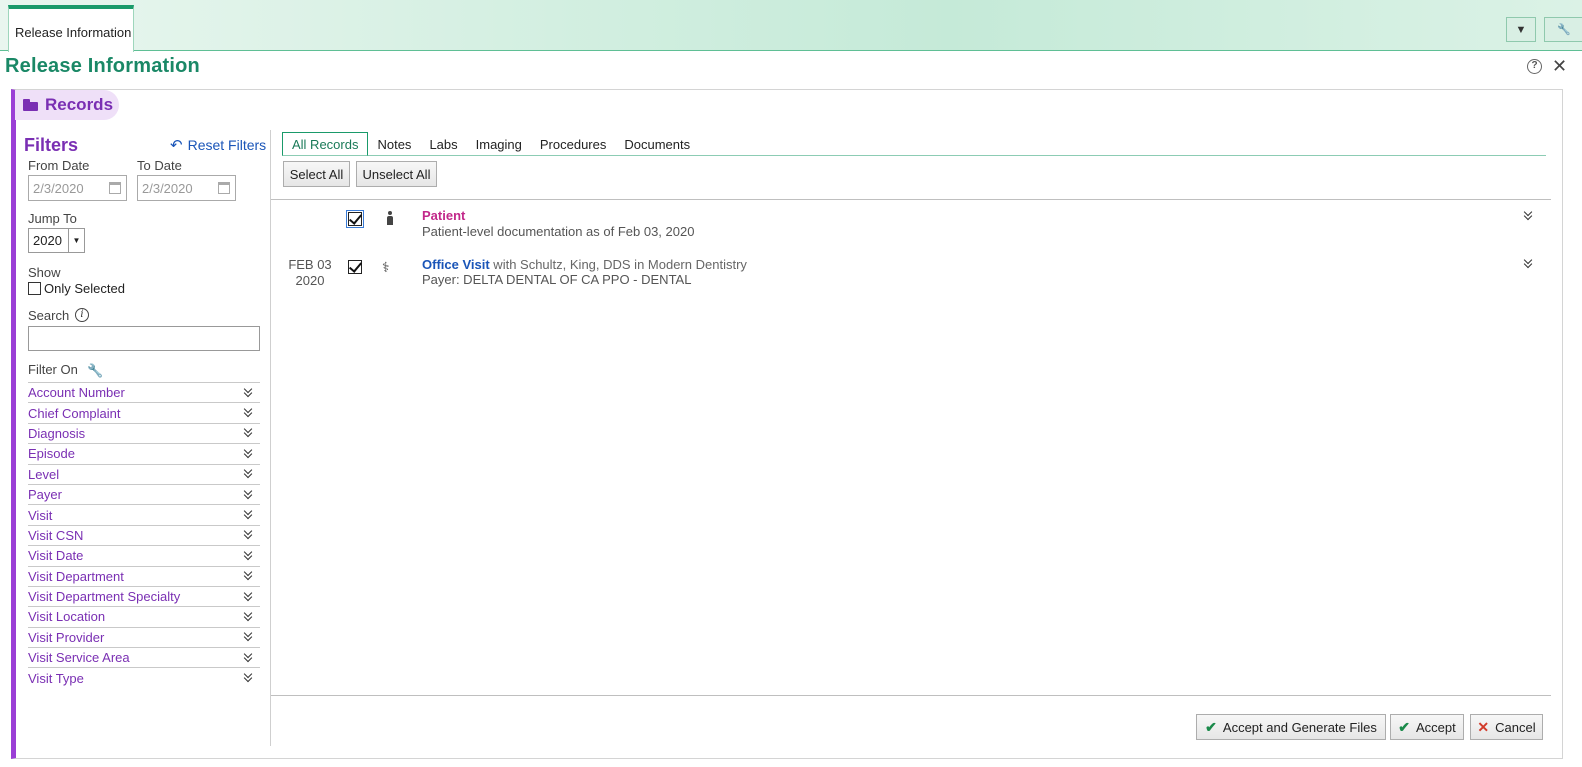 The height and width of the screenshot is (767, 1582). What do you see at coordinates (316, 174) in the screenshot?
I see `select-all-button: Select All` at bounding box center [316, 174].